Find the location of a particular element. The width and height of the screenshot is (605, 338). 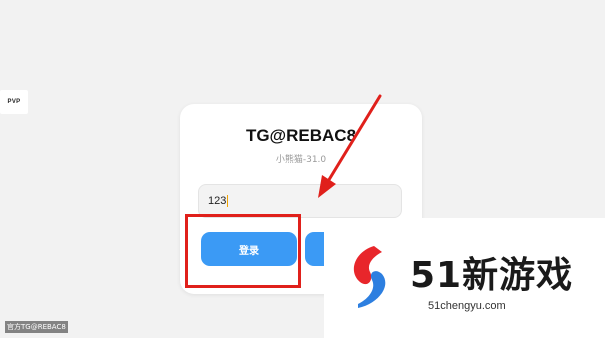

brand-logo-icon is located at coordinates (369, 277).